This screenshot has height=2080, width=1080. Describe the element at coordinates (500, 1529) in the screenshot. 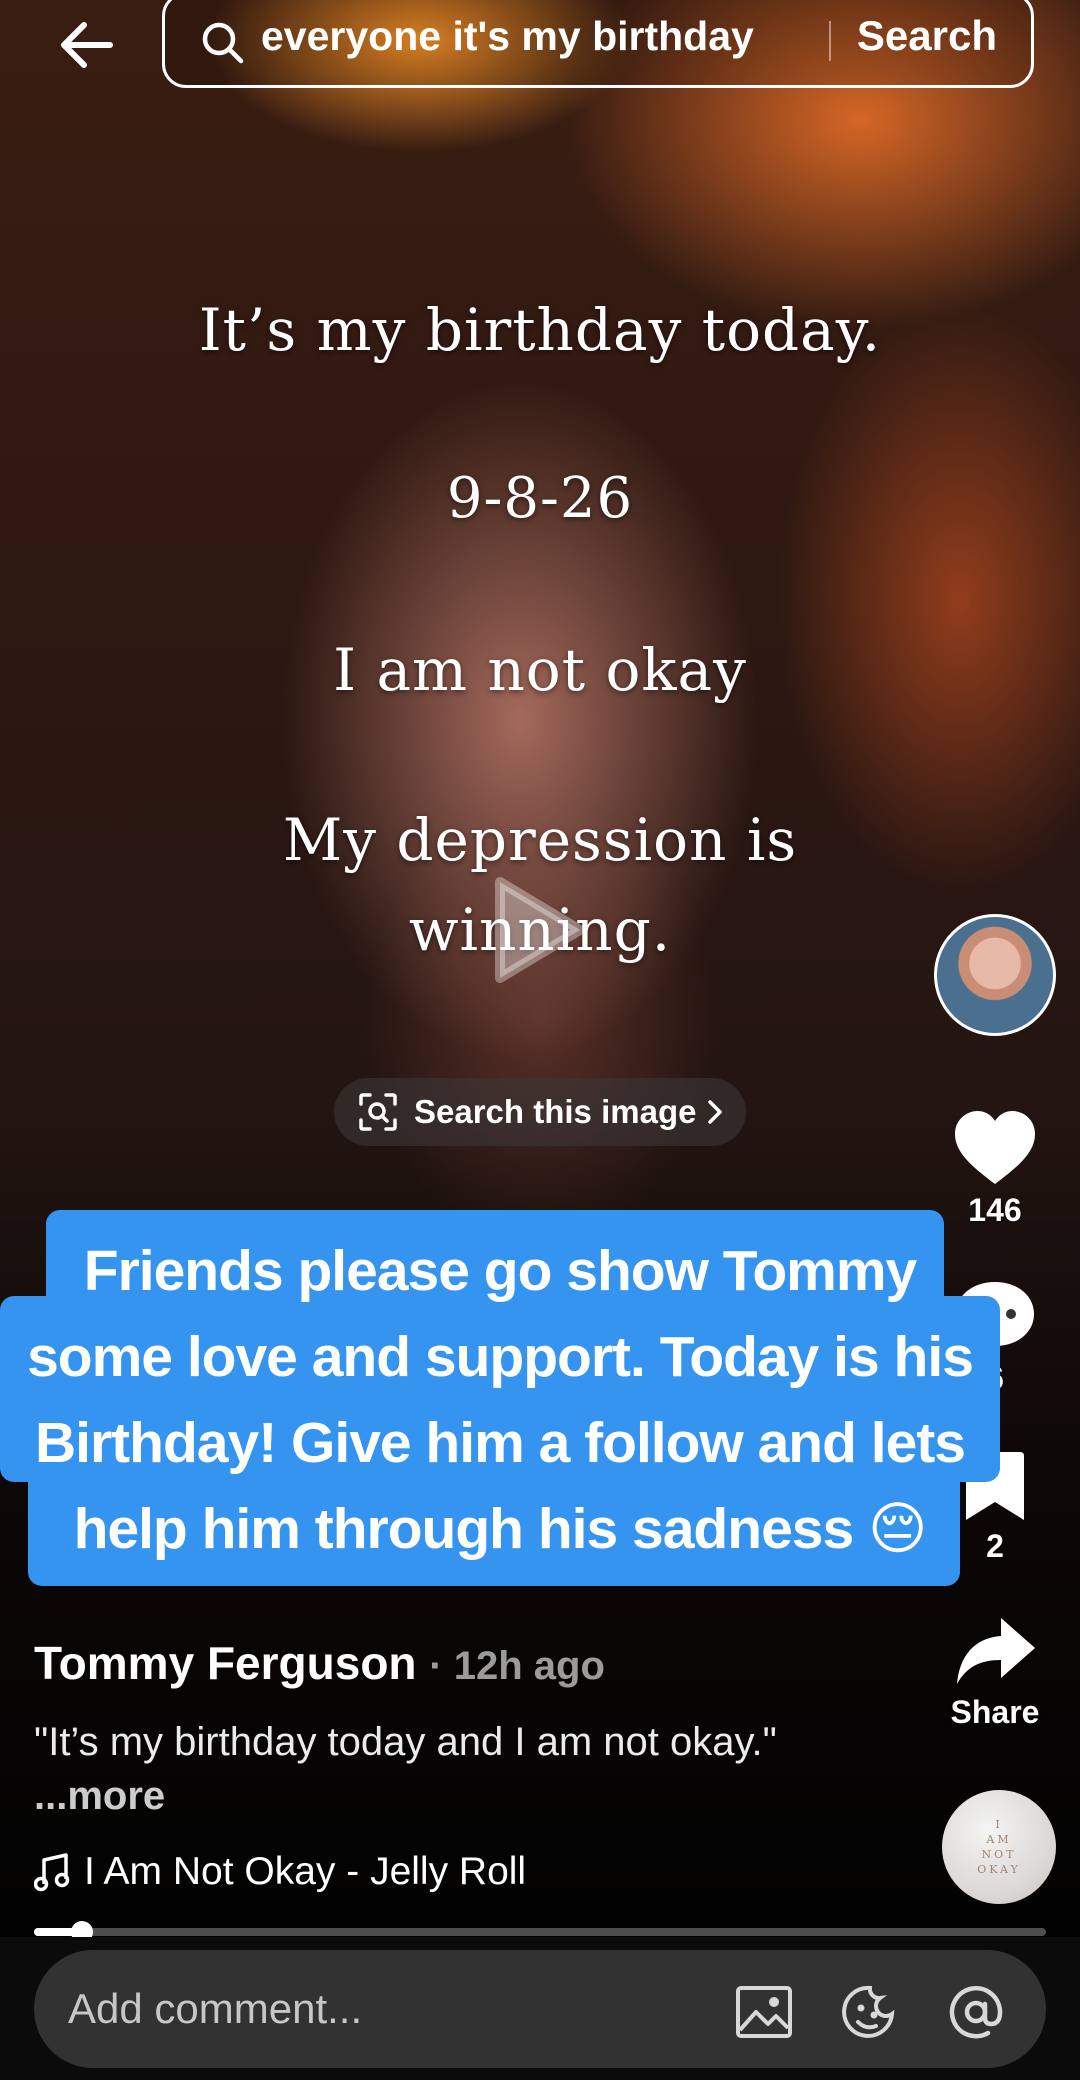

I see `caption-line: help him through his sadness 😔` at that location.